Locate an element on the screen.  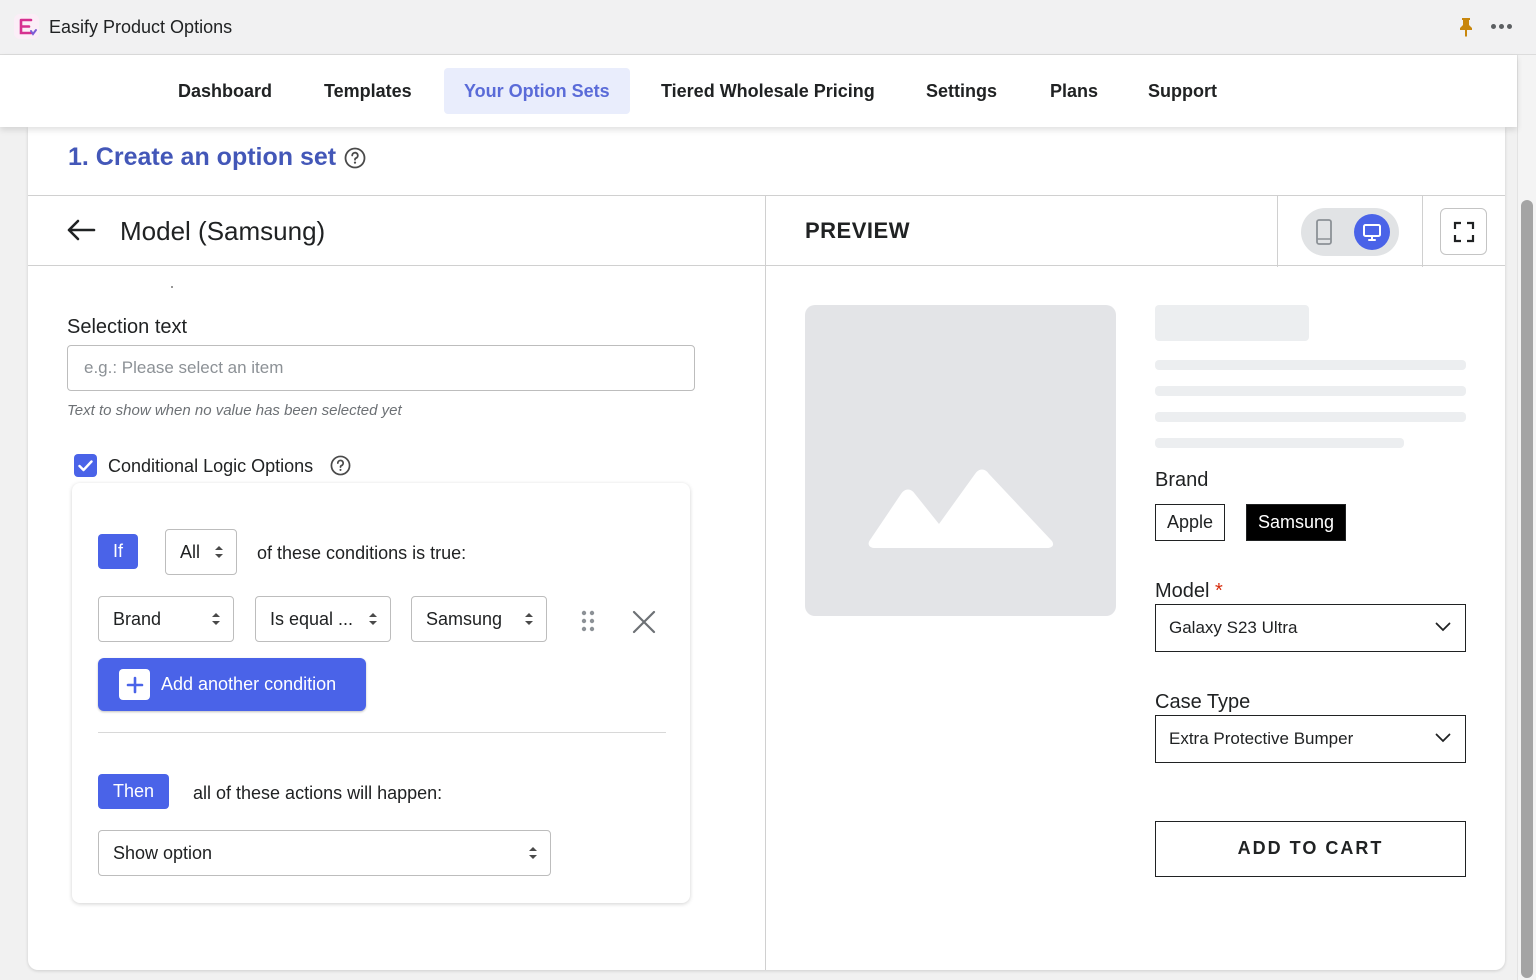
pin-icon is located at coordinates (1466, 29).